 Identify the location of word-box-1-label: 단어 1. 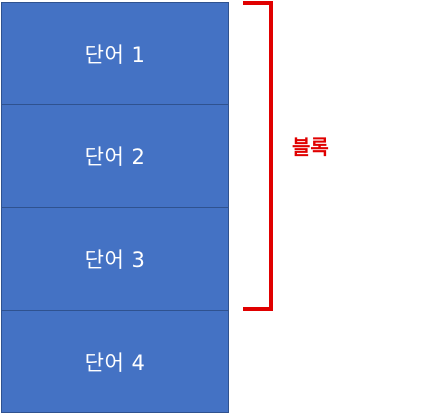
(115, 54).